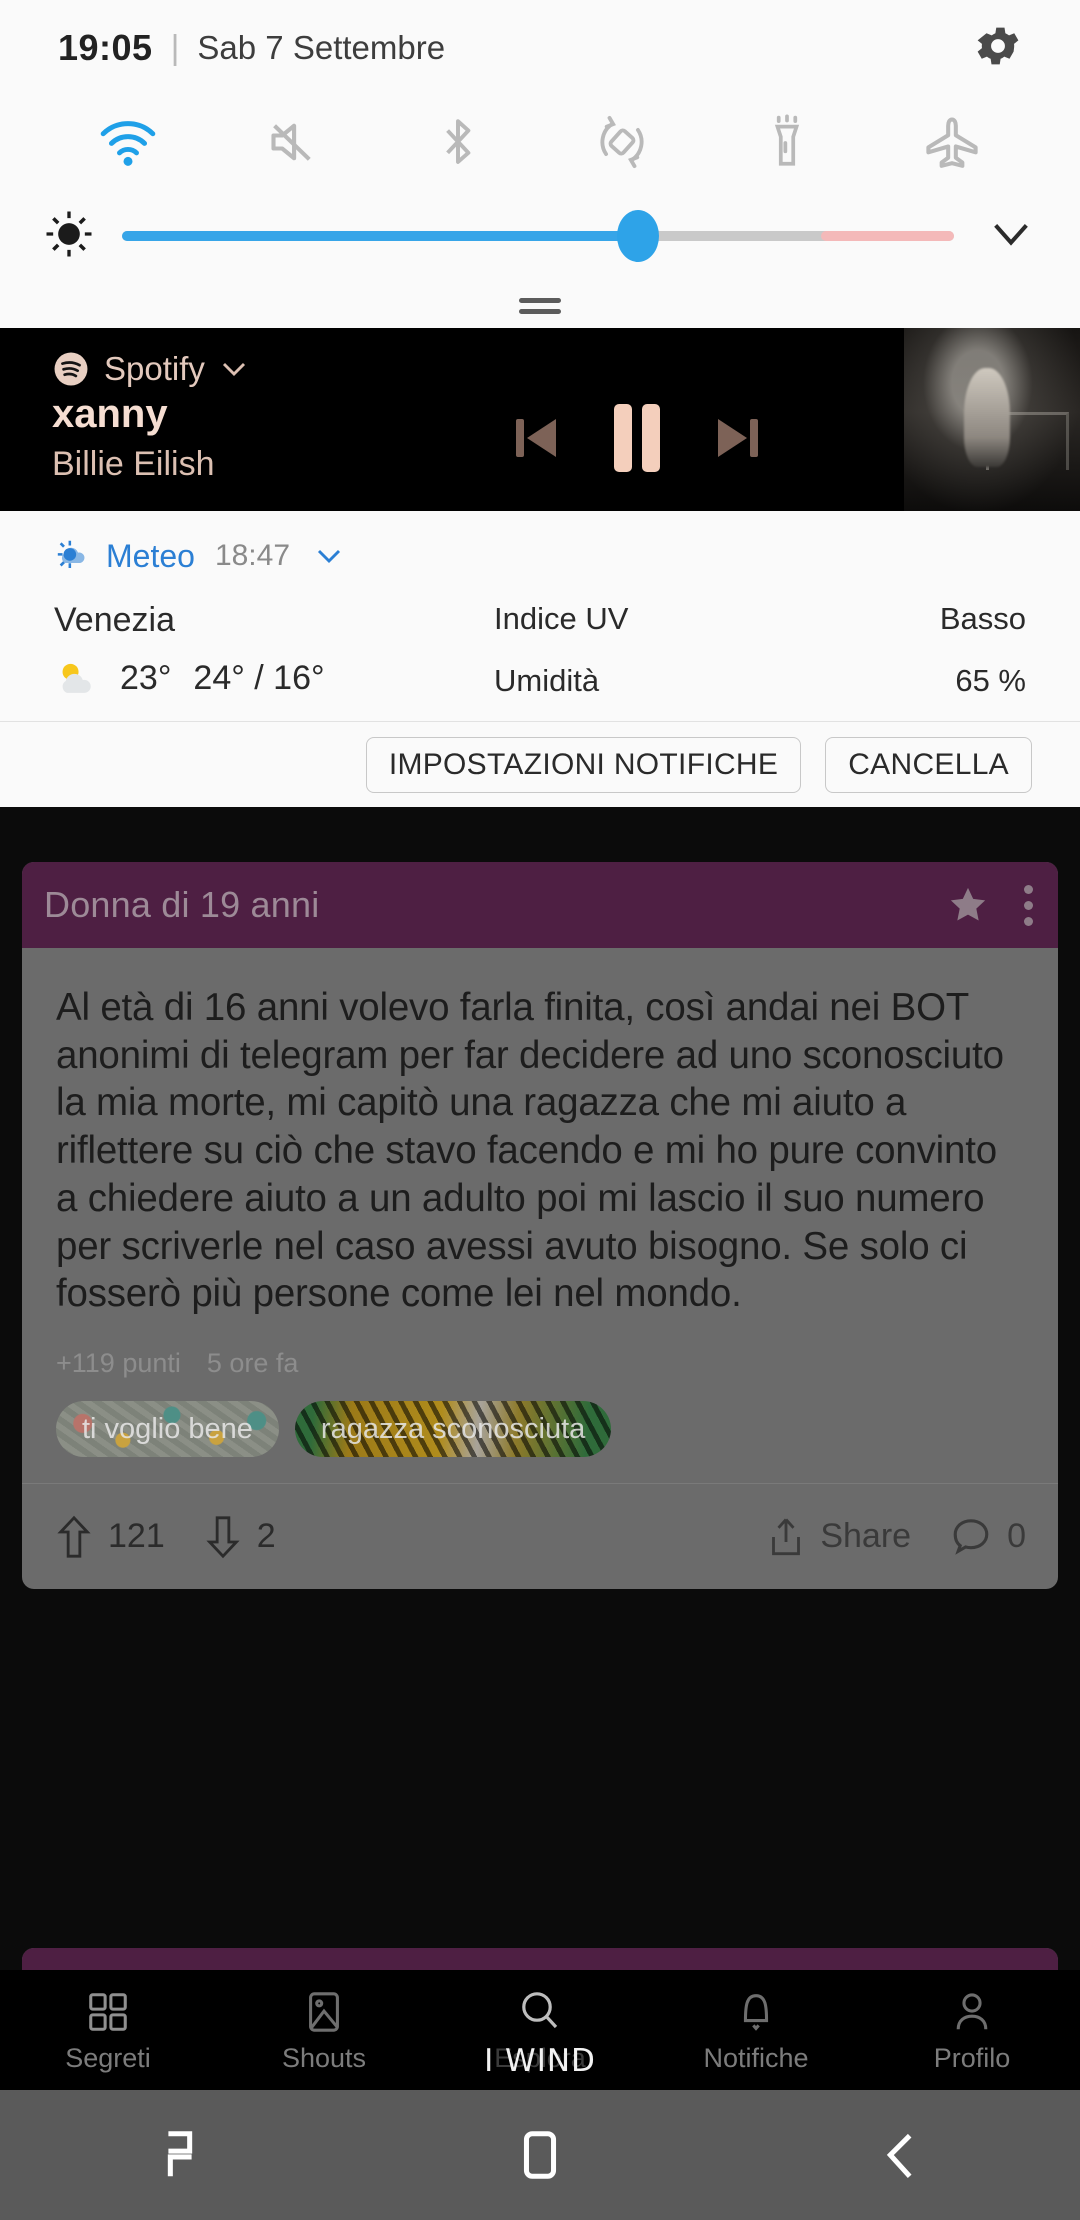 This screenshot has width=1080, height=2220. I want to click on nav-item-notifiche: Notifiche, so click(756, 2030).